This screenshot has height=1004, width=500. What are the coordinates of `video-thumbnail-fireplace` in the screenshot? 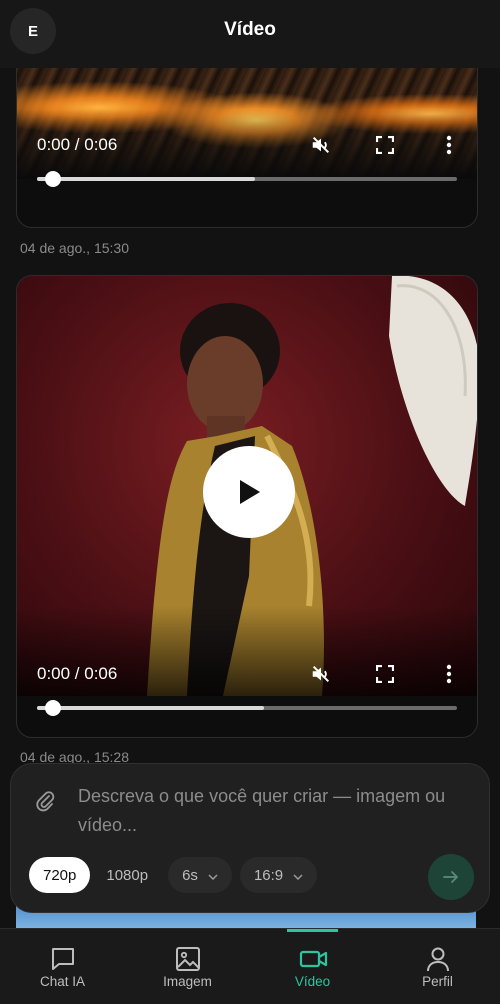 It's located at (247, 123).